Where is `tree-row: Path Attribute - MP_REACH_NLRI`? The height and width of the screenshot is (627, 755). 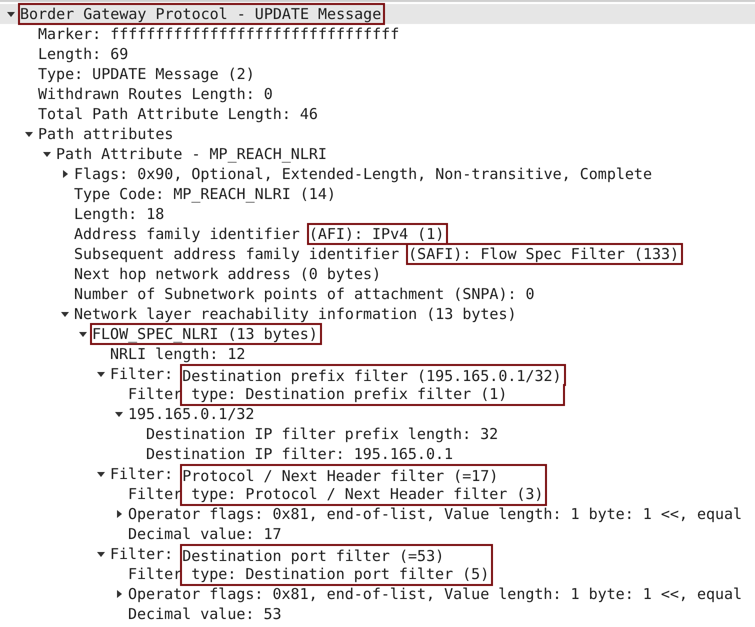
tree-row: Path Attribute - MP_REACH_NLRI is located at coordinates (377, 154).